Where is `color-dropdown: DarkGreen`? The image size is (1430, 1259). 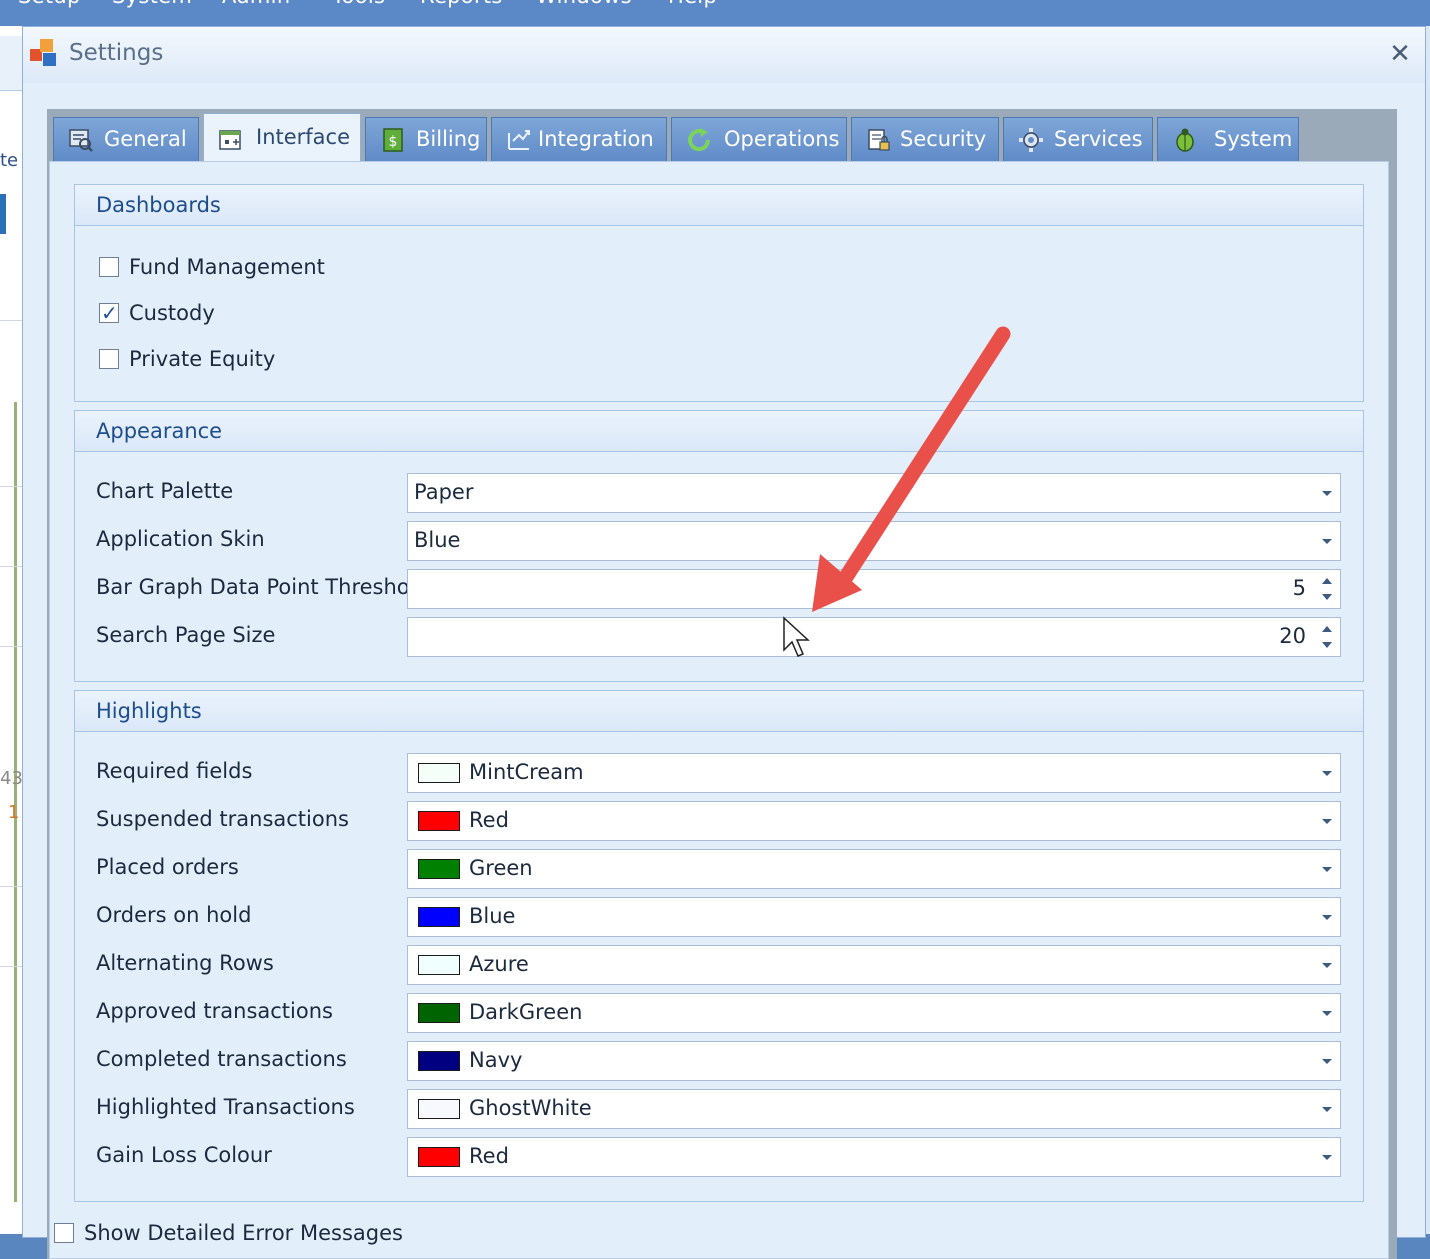
color-dropdown: DarkGreen is located at coordinates (874, 1013).